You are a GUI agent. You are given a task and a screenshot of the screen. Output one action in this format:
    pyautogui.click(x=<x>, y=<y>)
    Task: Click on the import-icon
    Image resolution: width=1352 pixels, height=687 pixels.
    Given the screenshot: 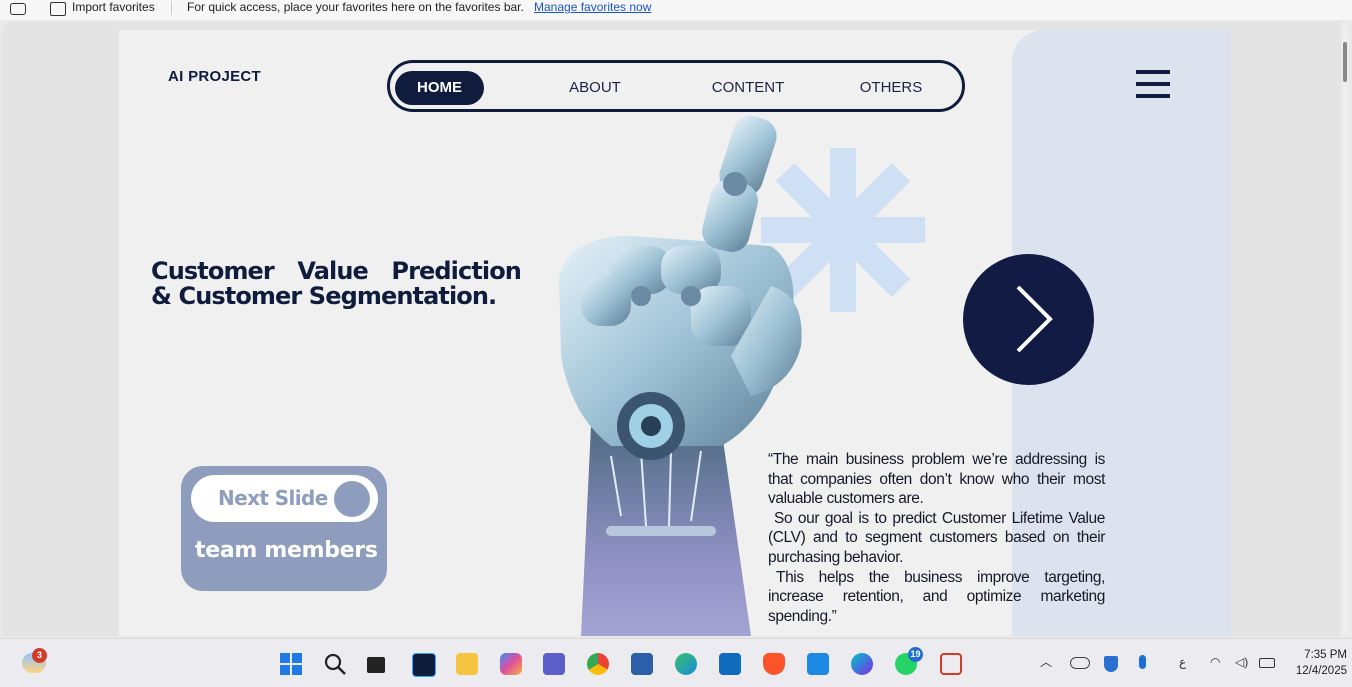 What is the action you would take?
    pyautogui.click(x=58, y=9)
    